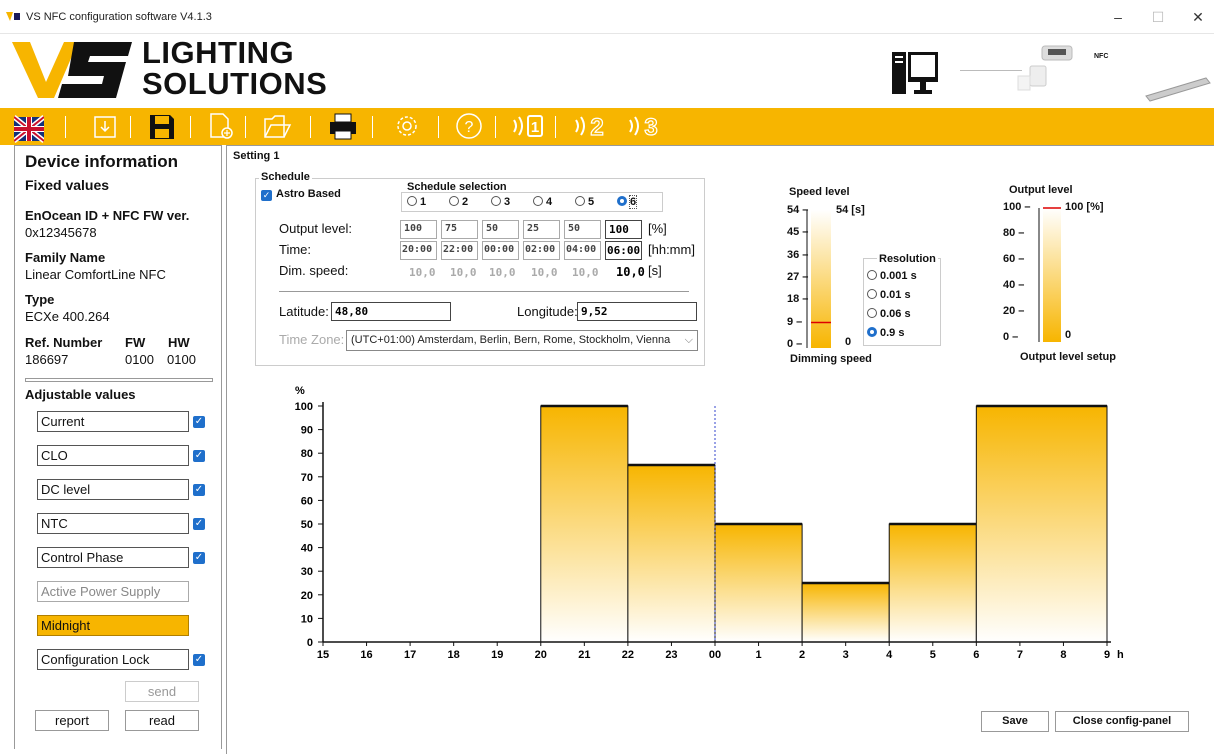  Describe the element at coordinates (266, 195) in the screenshot. I see `astro-checkbox: ✓` at that location.